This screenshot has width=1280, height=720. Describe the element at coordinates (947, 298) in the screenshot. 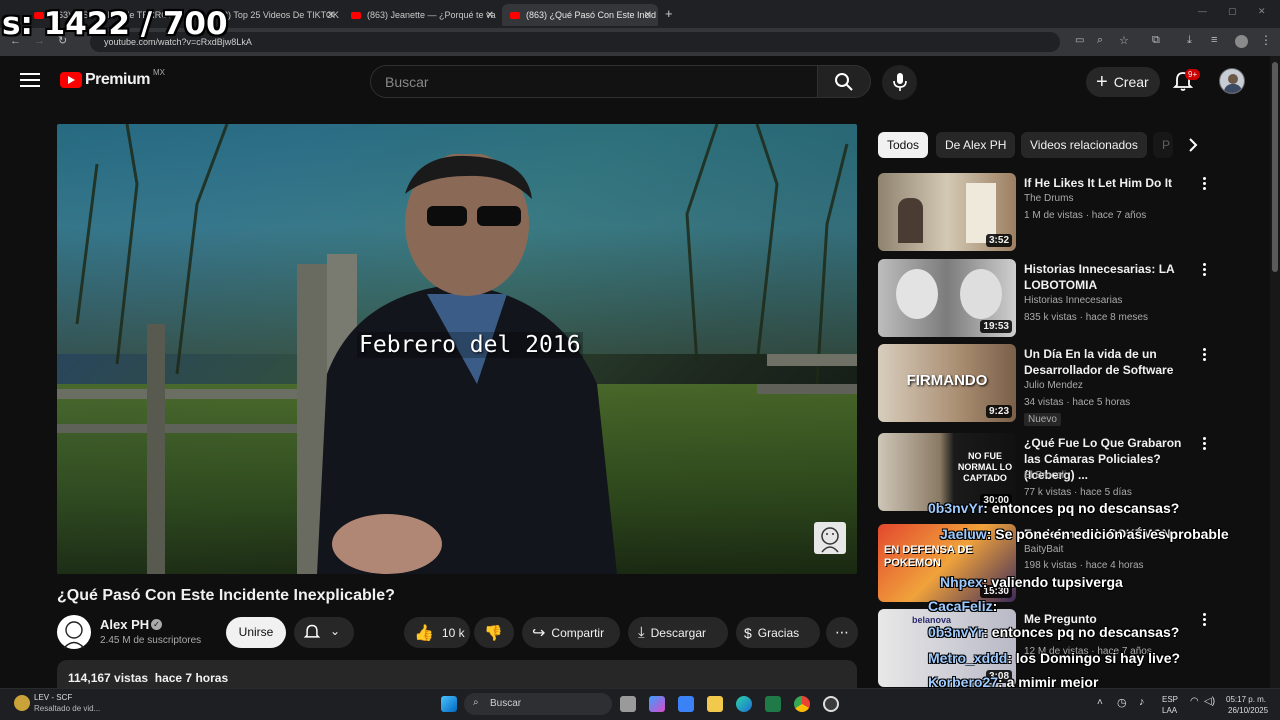

I see `video-thumbnail: 19:53` at that location.